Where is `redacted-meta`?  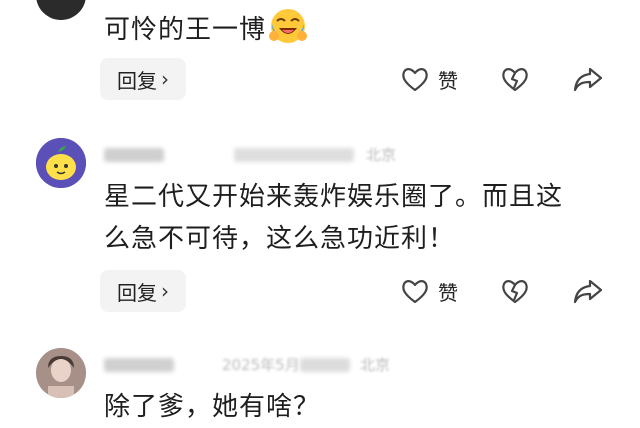 redacted-meta is located at coordinates (325, 365).